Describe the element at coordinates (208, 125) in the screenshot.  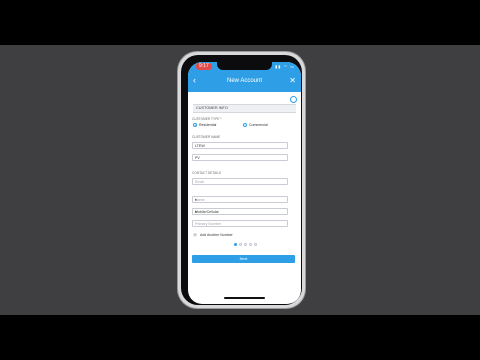
I see `radio-residential-label: Residential` at that location.